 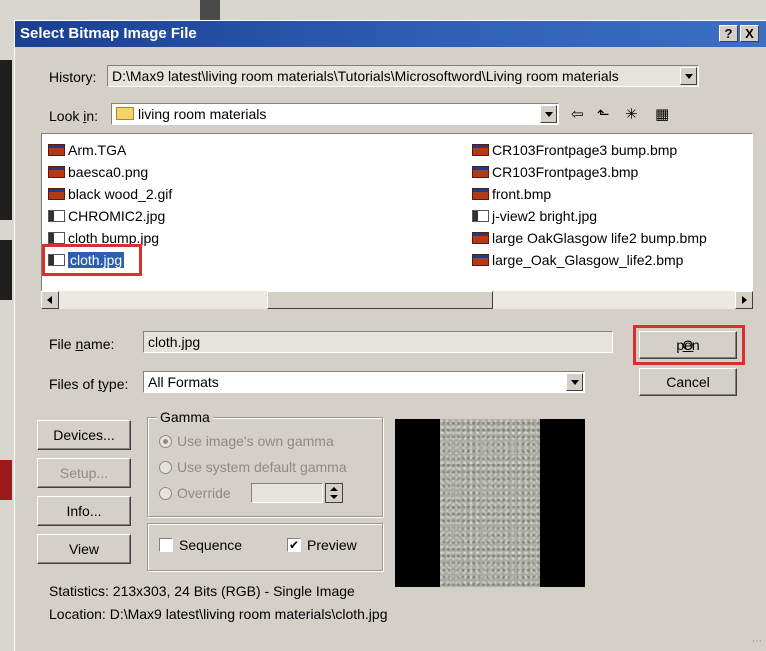 I want to click on radio-own-gamma: Use image's own gamma, so click(x=246, y=441).